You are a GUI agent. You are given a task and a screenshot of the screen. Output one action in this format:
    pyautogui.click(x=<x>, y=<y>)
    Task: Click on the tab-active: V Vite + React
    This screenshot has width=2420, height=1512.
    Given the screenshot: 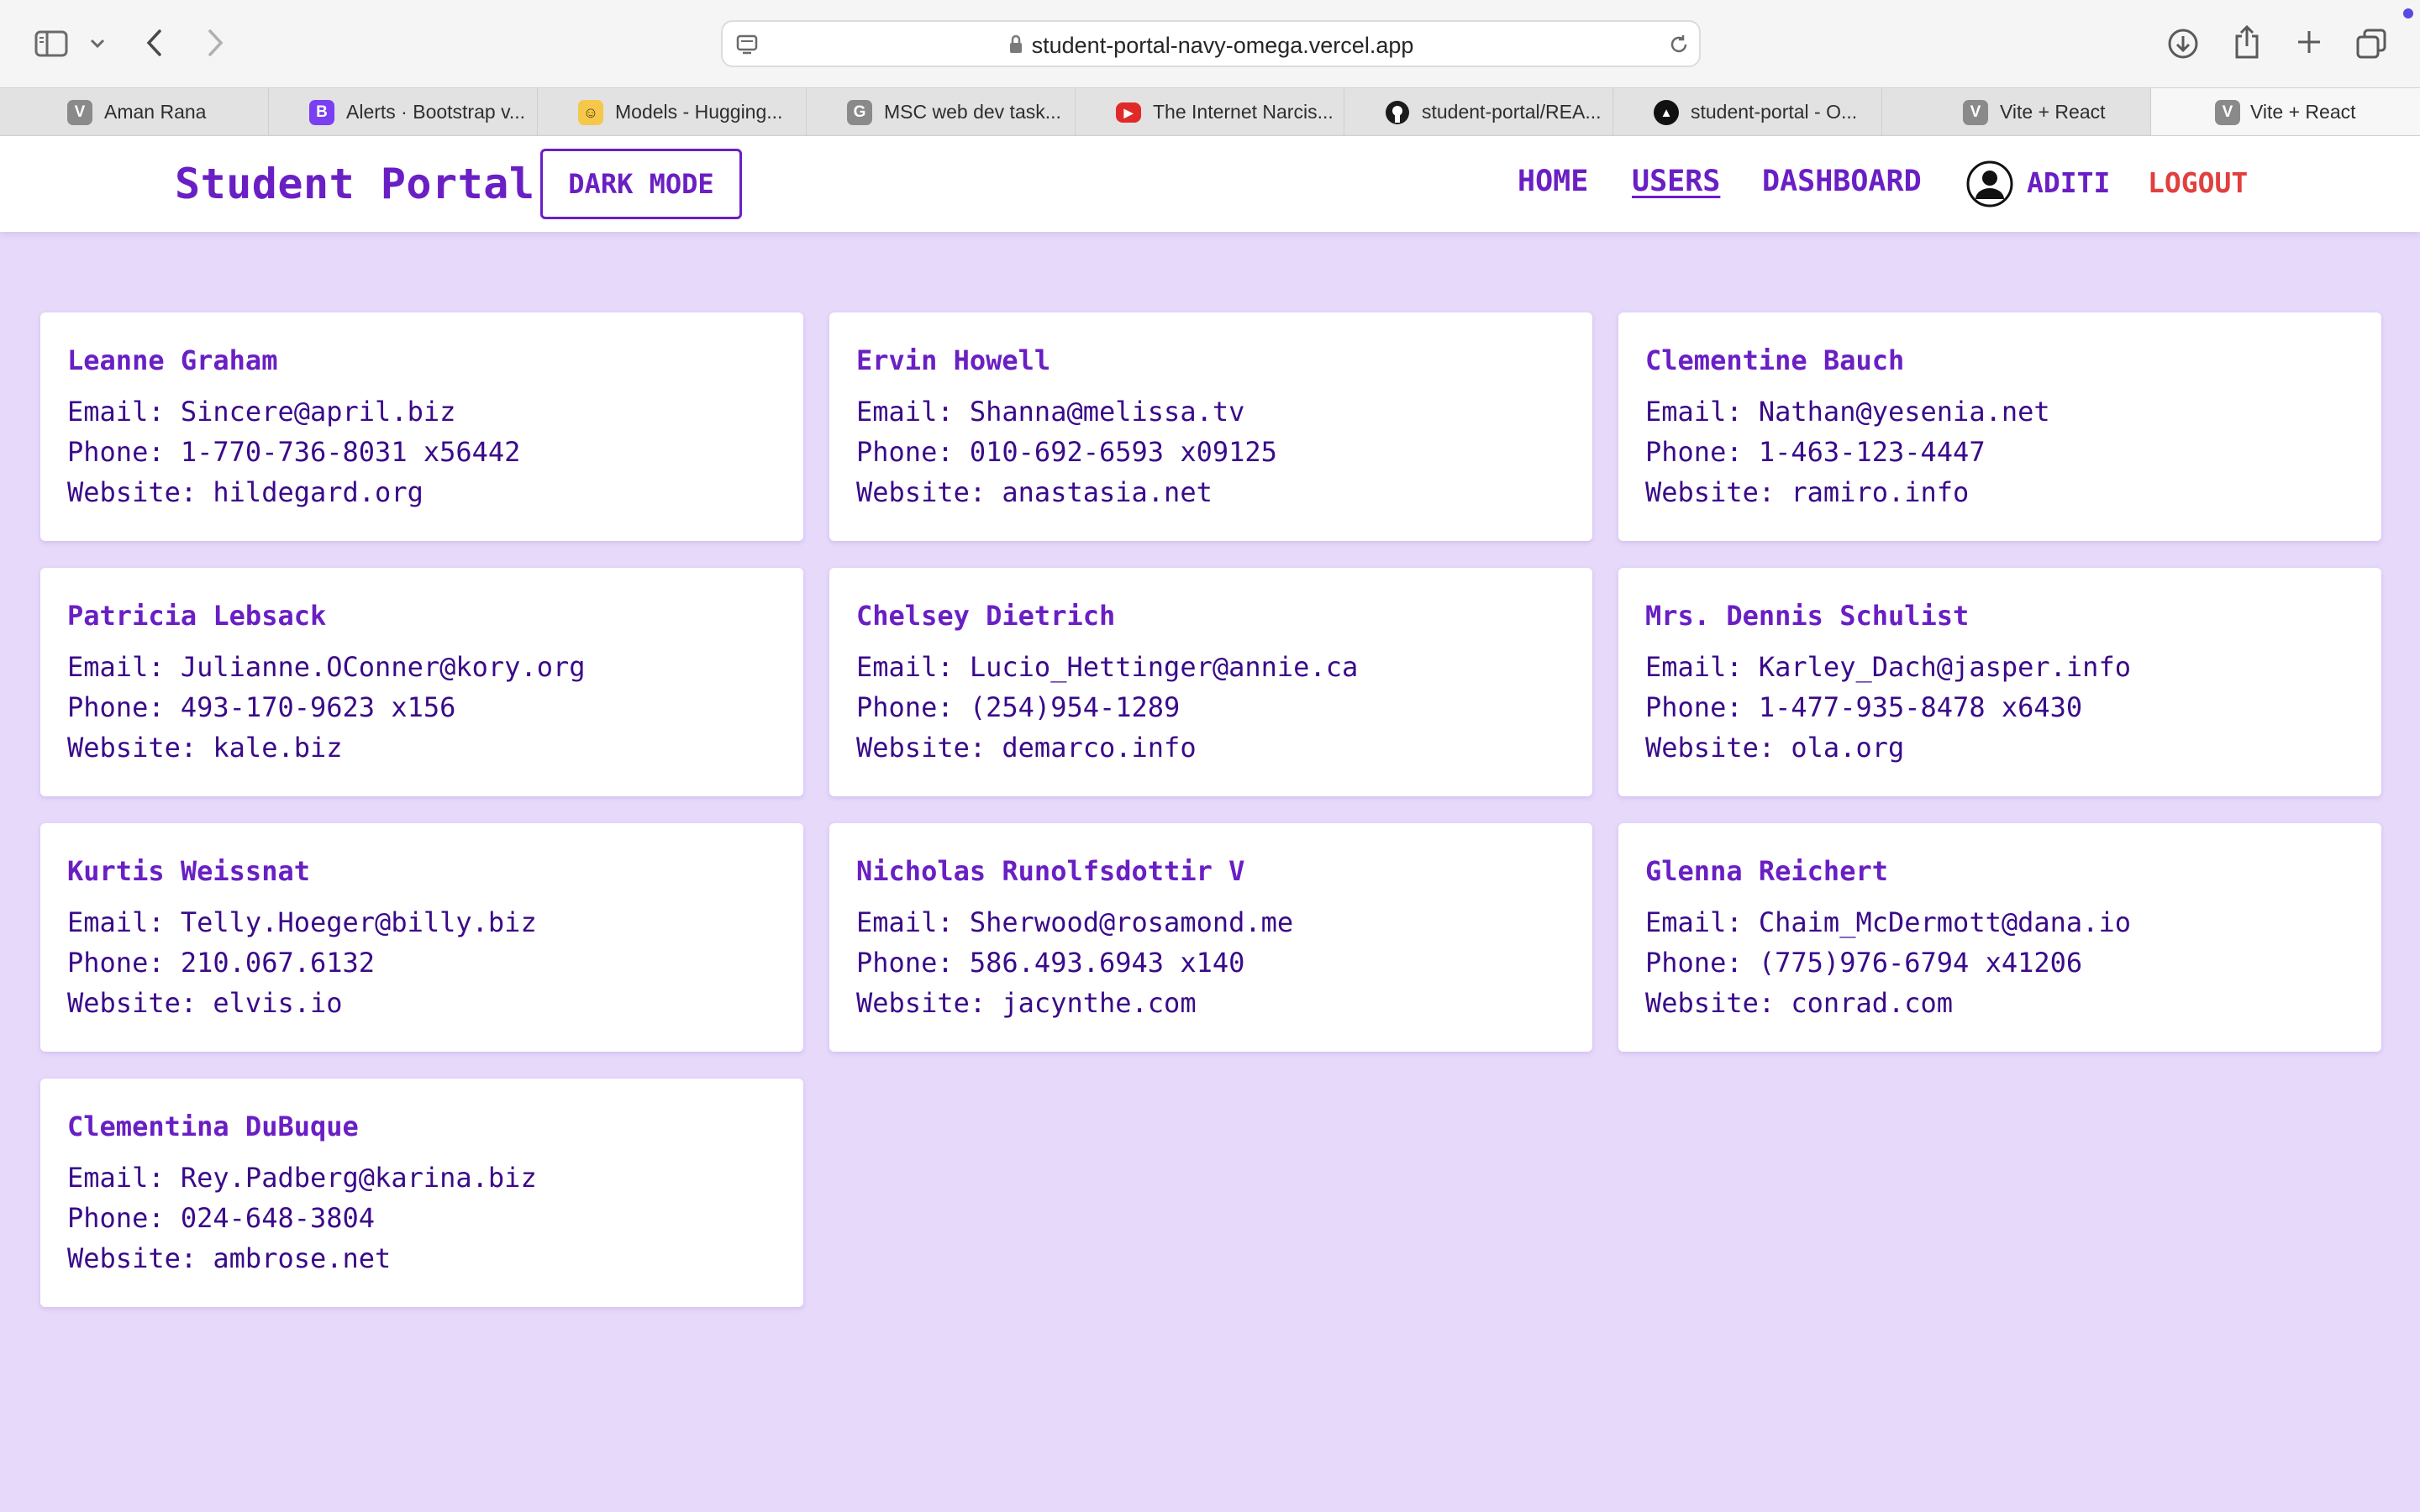 What is the action you would take?
    pyautogui.click(x=2285, y=111)
    